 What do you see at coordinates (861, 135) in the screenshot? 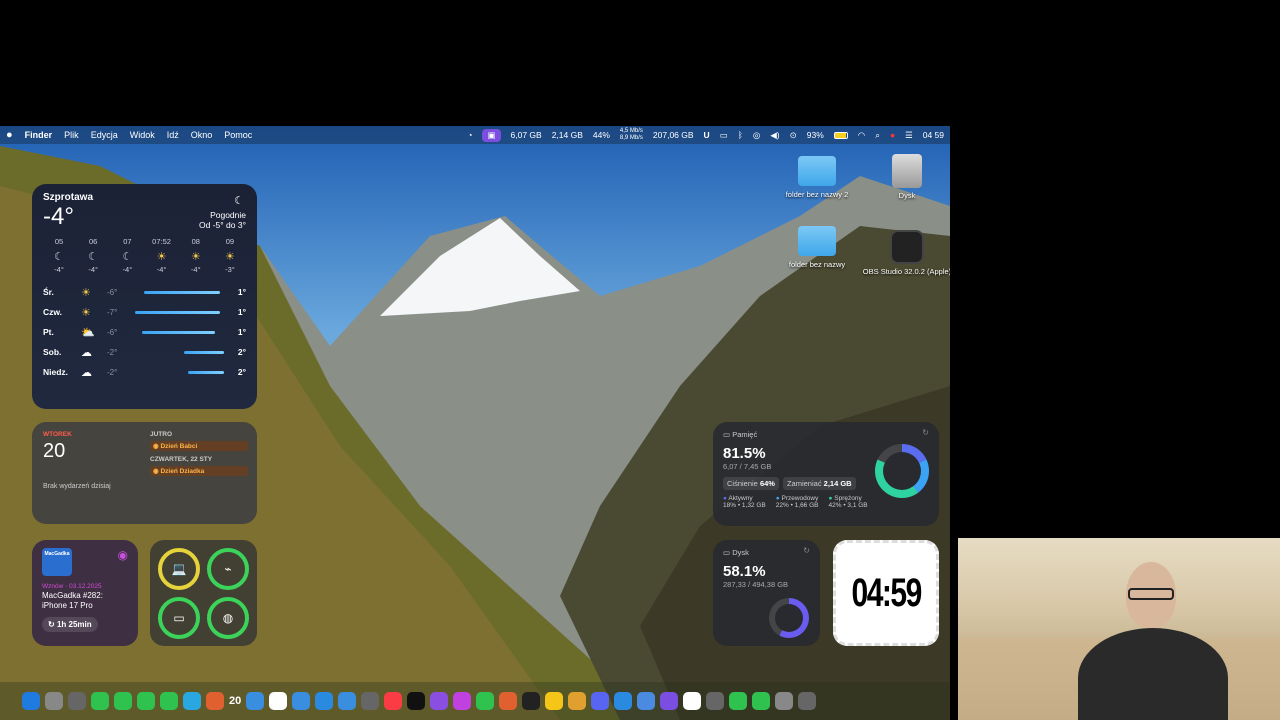
I see `wifi-icon: ◠` at bounding box center [861, 135].